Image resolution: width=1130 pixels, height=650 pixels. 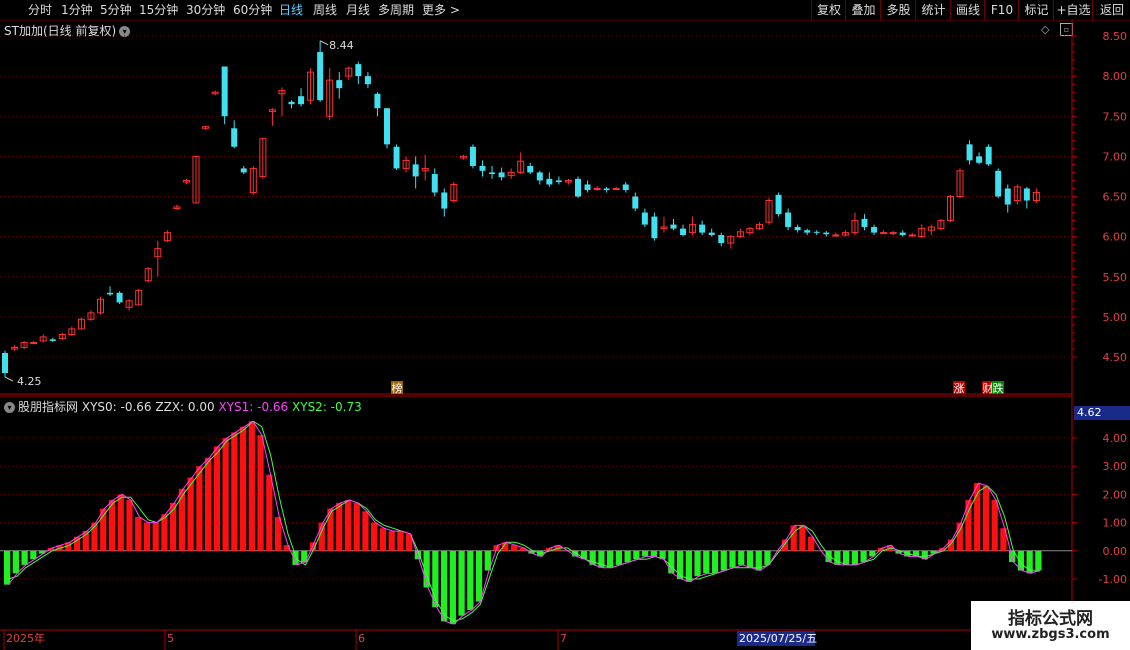 What do you see at coordinates (40, 10) in the screenshot?
I see `tab-0: 分时` at bounding box center [40, 10].